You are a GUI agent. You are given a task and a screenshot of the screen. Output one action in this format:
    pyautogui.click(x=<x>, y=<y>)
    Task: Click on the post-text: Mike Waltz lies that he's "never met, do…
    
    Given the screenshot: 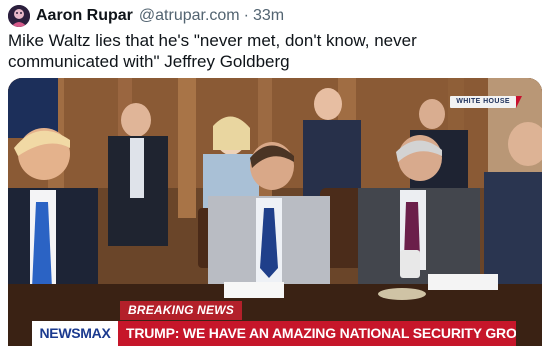 What is the action you would take?
    pyautogui.click(x=212, y=51)
    